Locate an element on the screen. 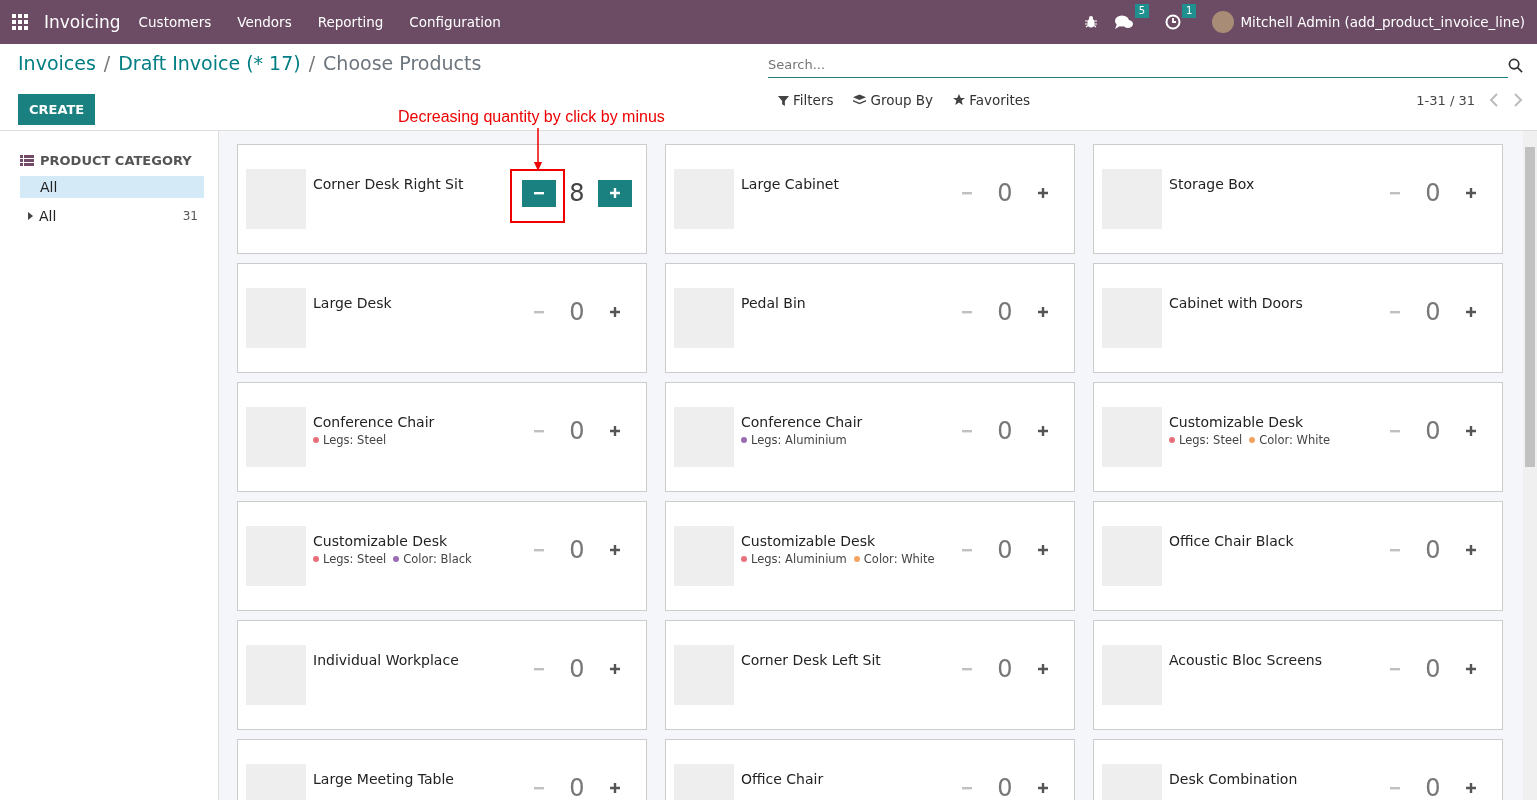 The image size is (1537, 800). product-card: Corner Desk Right Sit 8 is located at coordinates (442, 199).